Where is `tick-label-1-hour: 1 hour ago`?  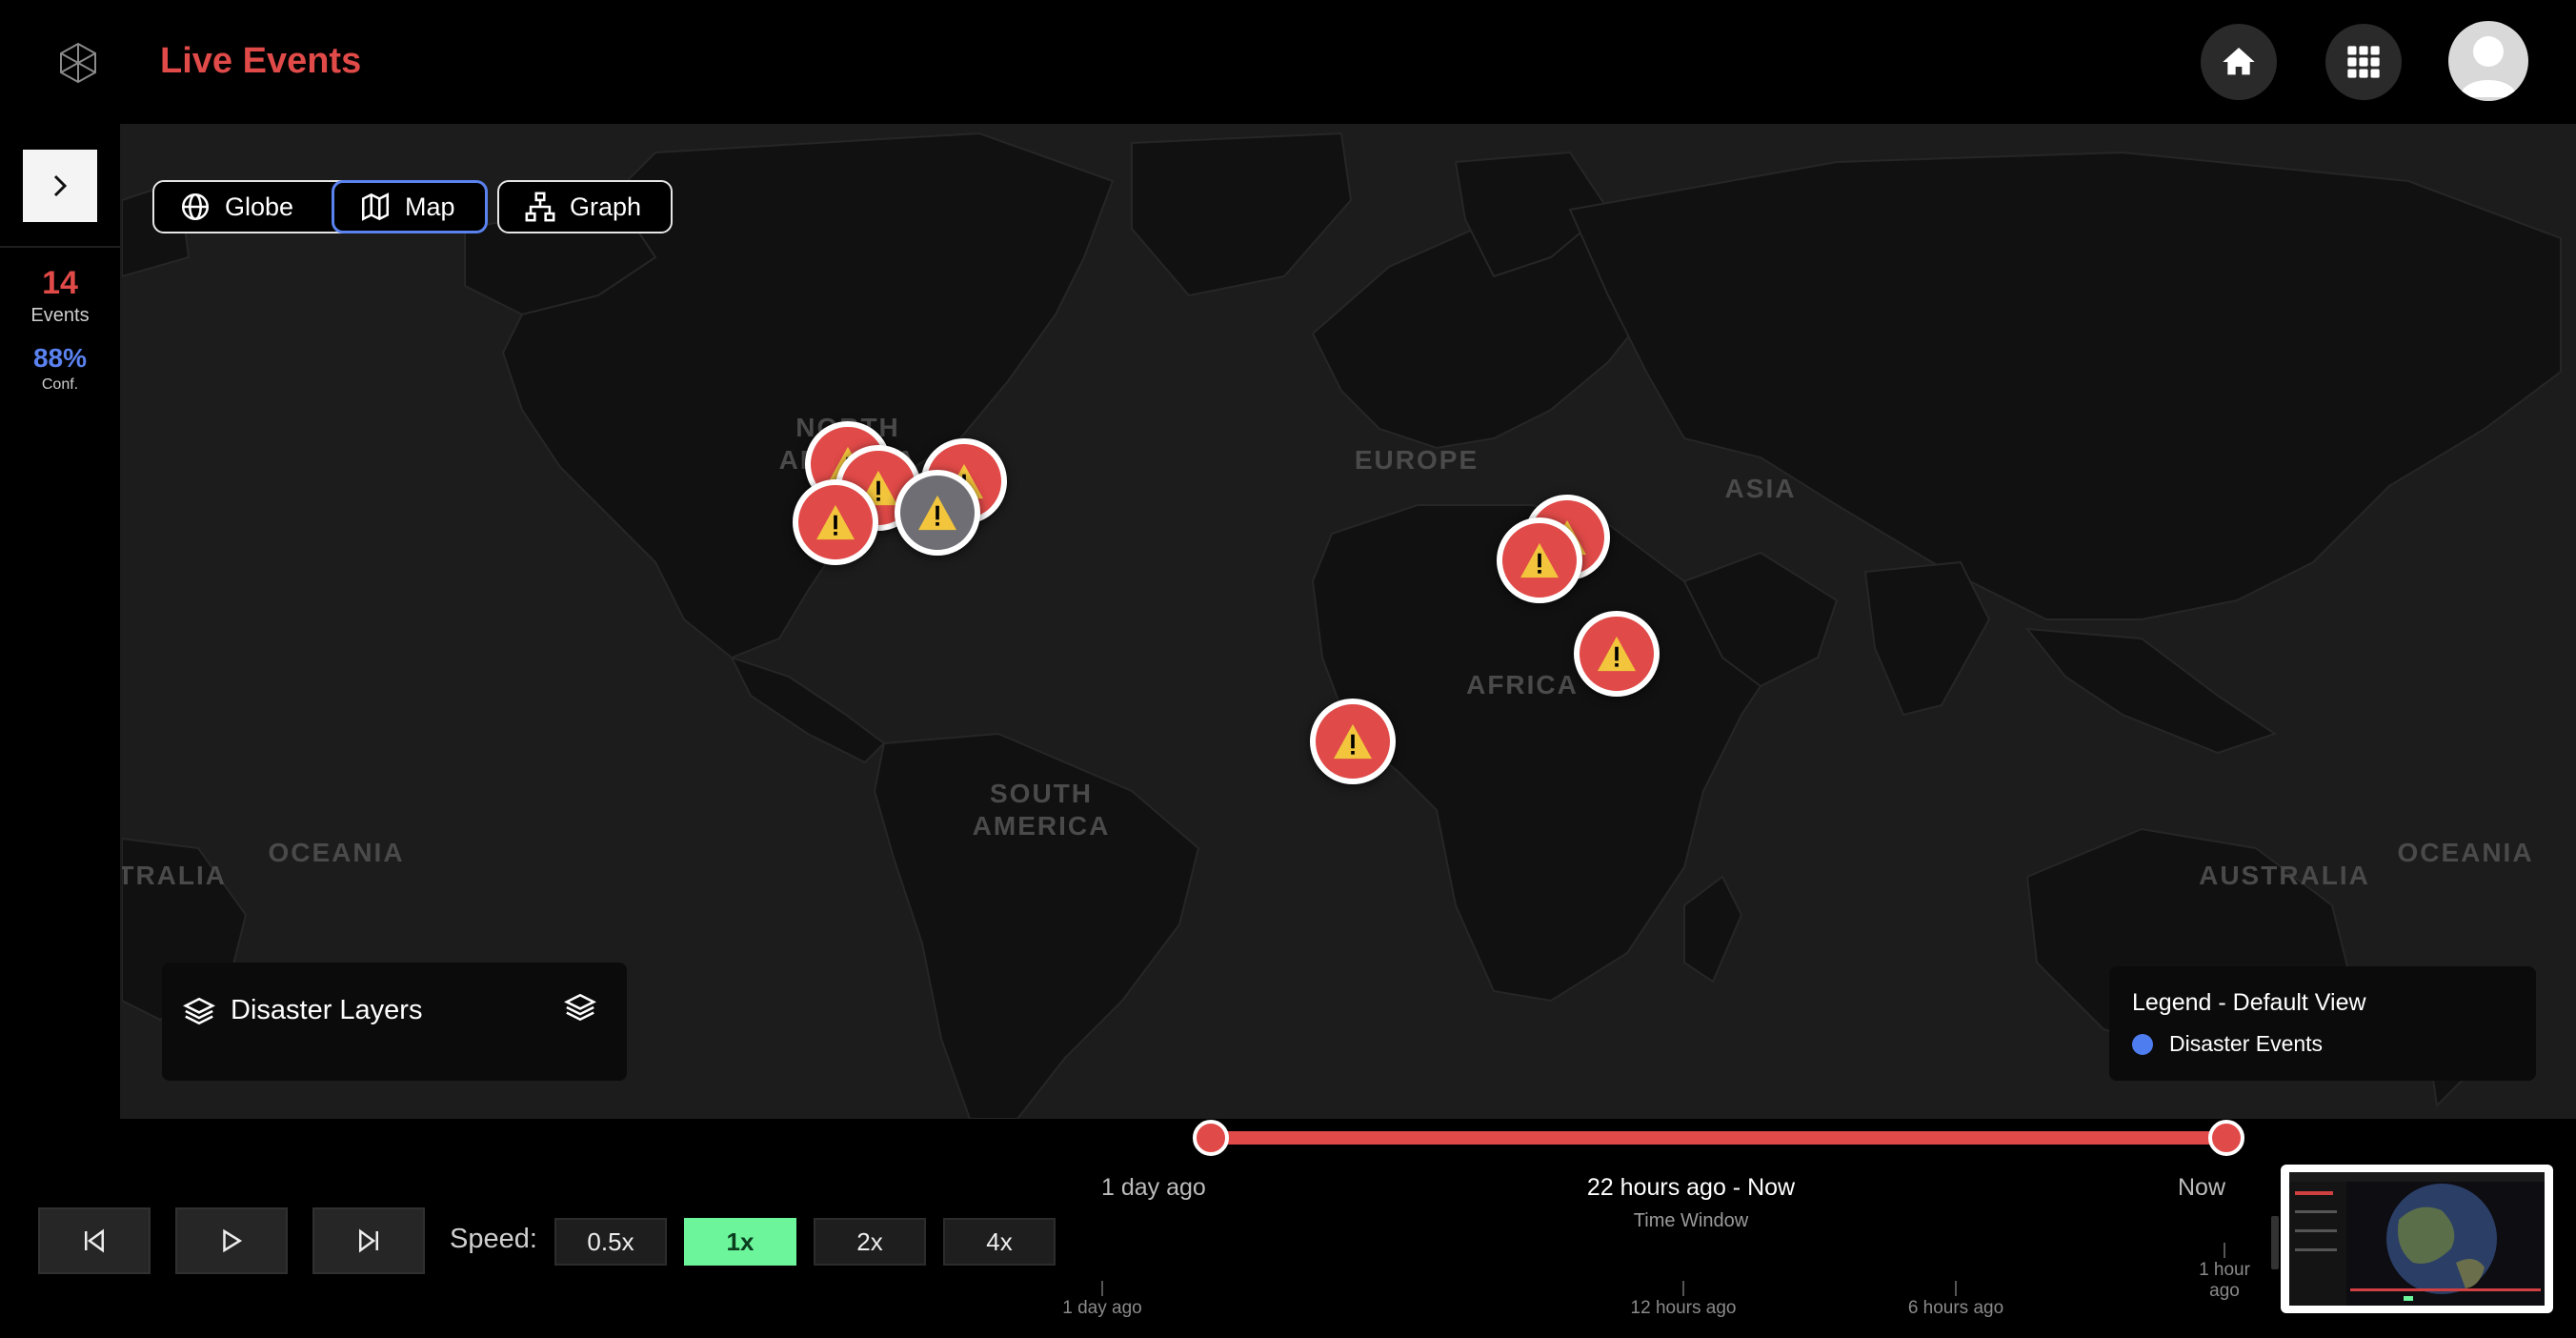 tick-label-1-hour: 1 hour ago is located at coordinates (2224, 1280).